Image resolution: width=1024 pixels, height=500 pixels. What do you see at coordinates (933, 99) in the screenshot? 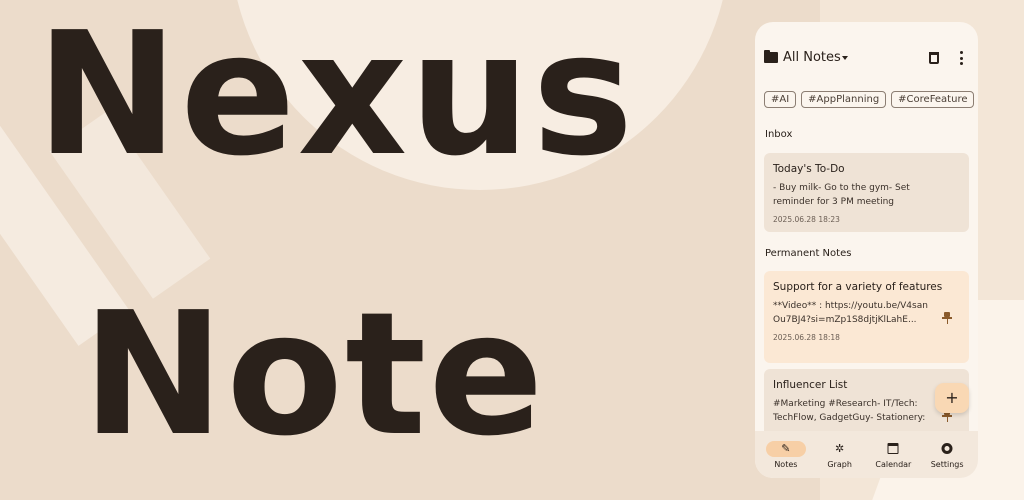
I see `tag-chip: #CoreFeature` at bounding box center [933, 99].